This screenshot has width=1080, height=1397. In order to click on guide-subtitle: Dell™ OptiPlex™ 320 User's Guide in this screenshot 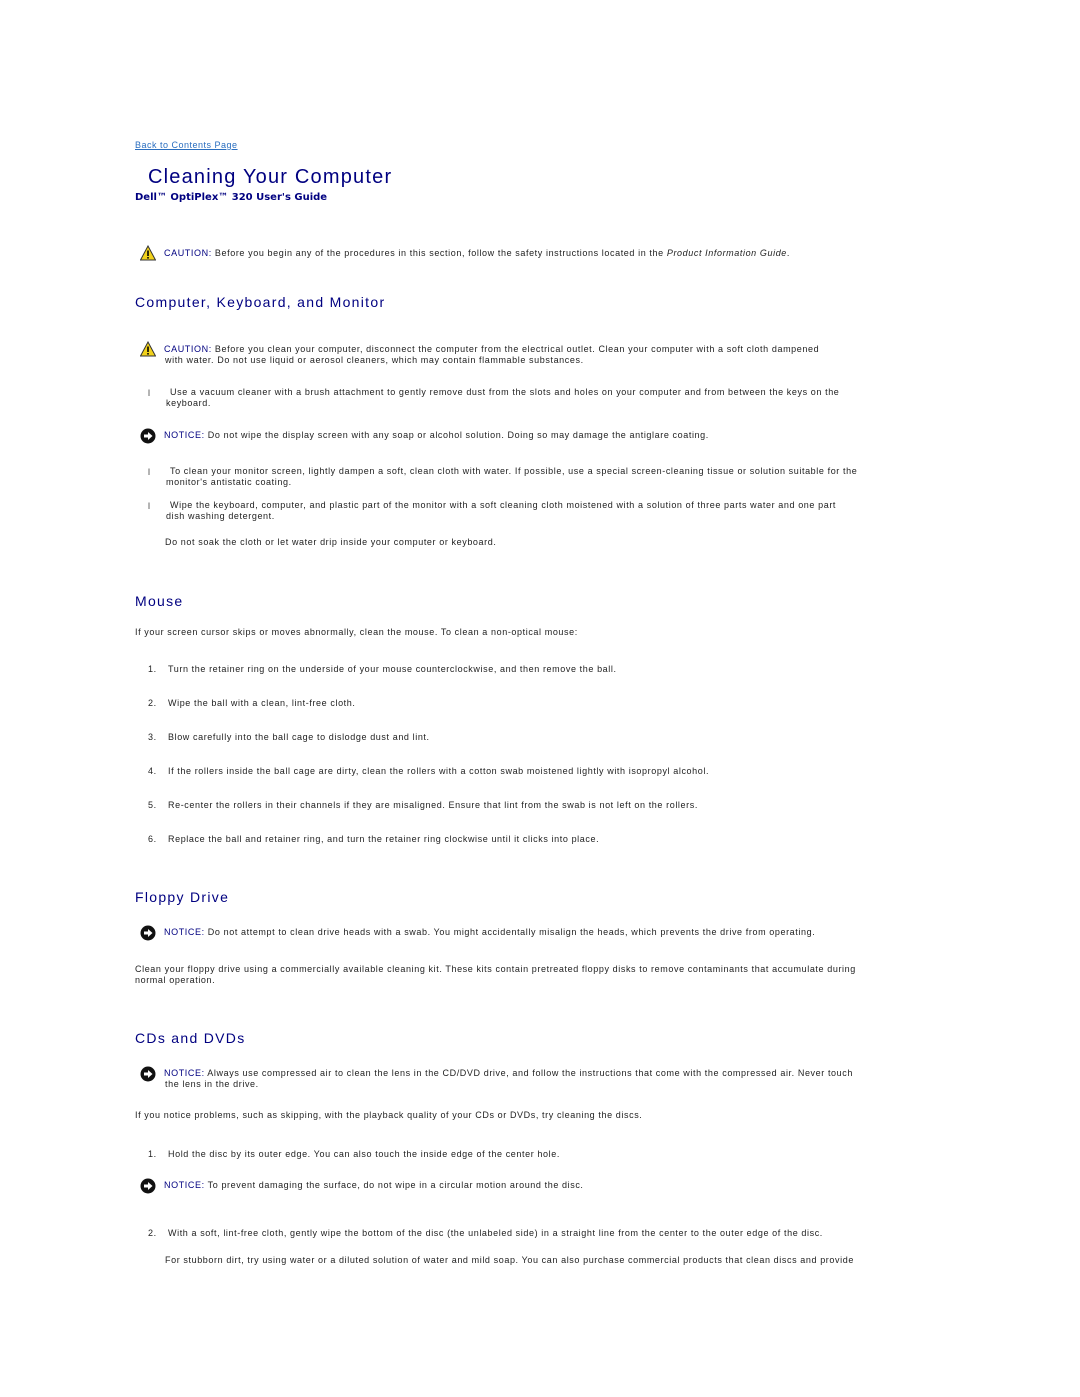, I will do `click(231, 197)`.